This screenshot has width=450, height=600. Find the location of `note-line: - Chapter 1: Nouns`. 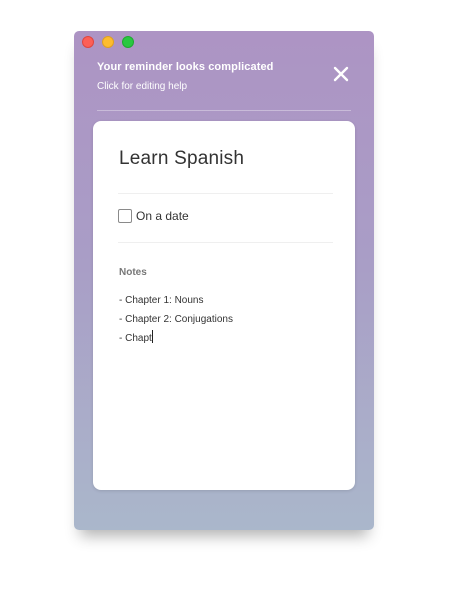

note-line: - Chapter 1: Nouns is located at coordinates (161, 300).